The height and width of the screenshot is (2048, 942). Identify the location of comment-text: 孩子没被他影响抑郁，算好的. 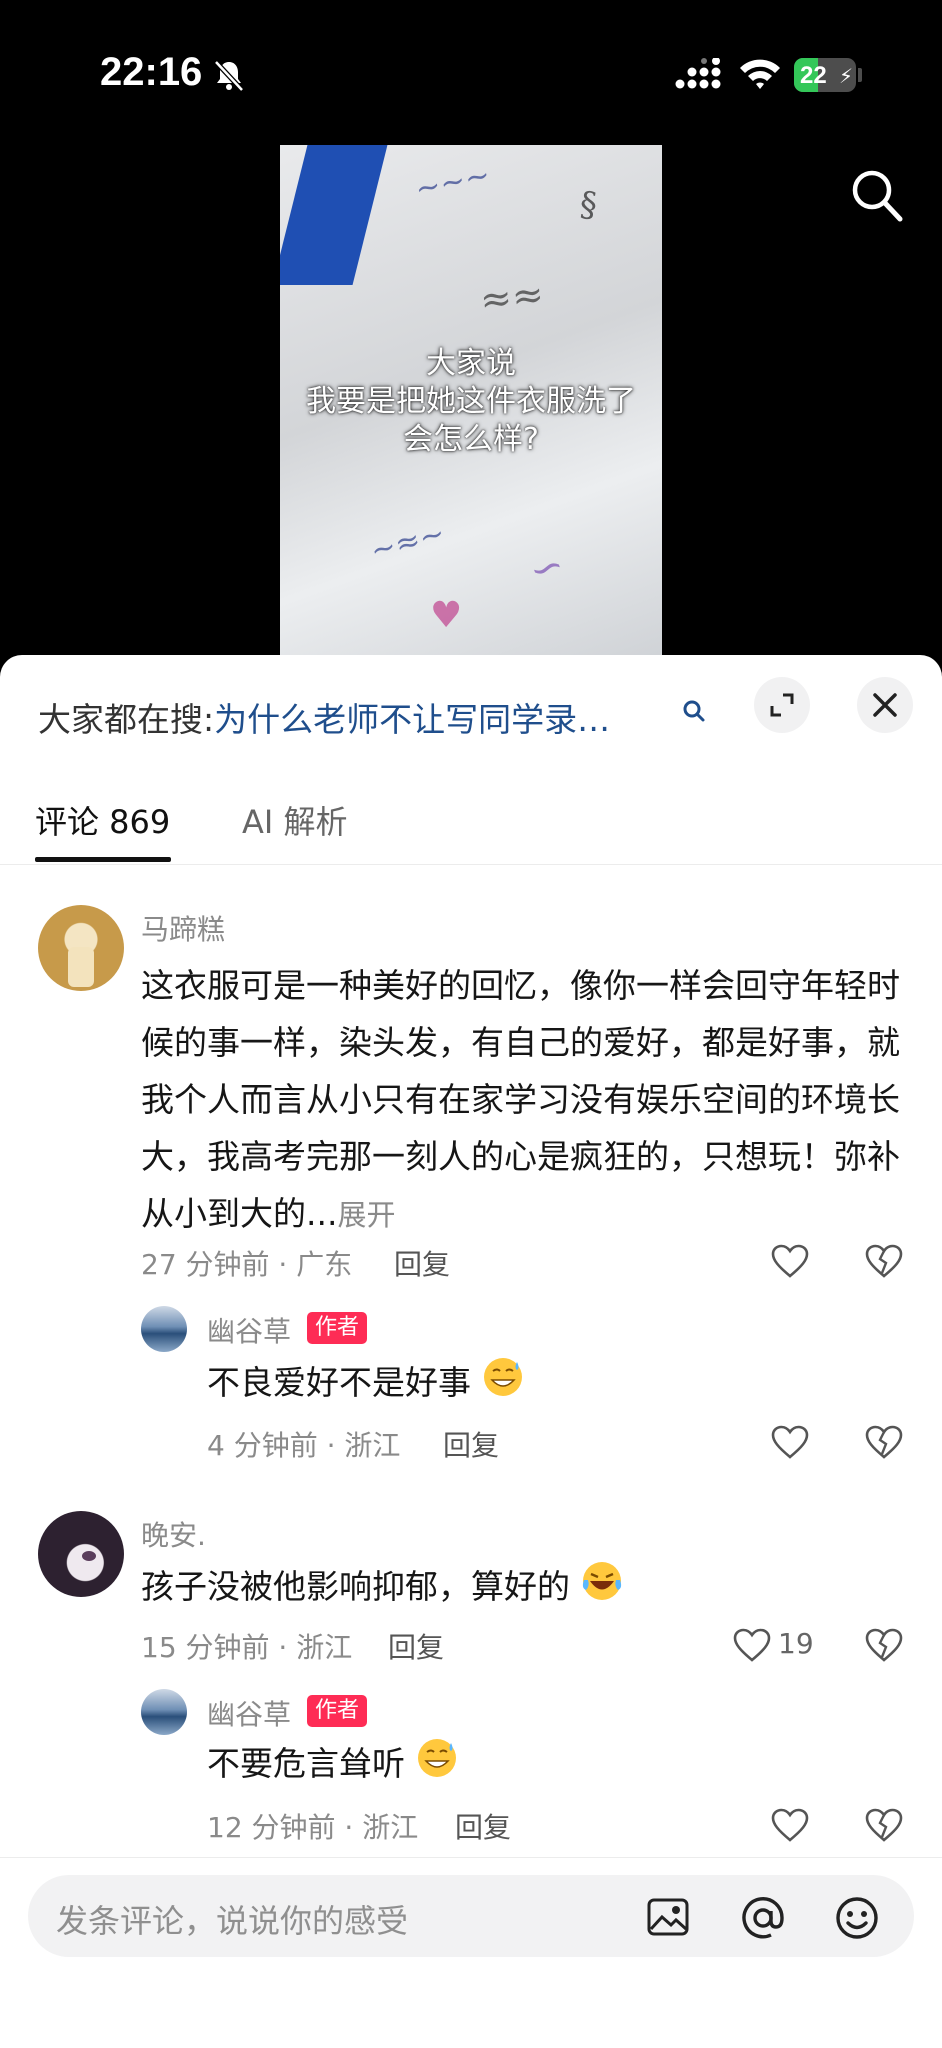
(528, 1586).